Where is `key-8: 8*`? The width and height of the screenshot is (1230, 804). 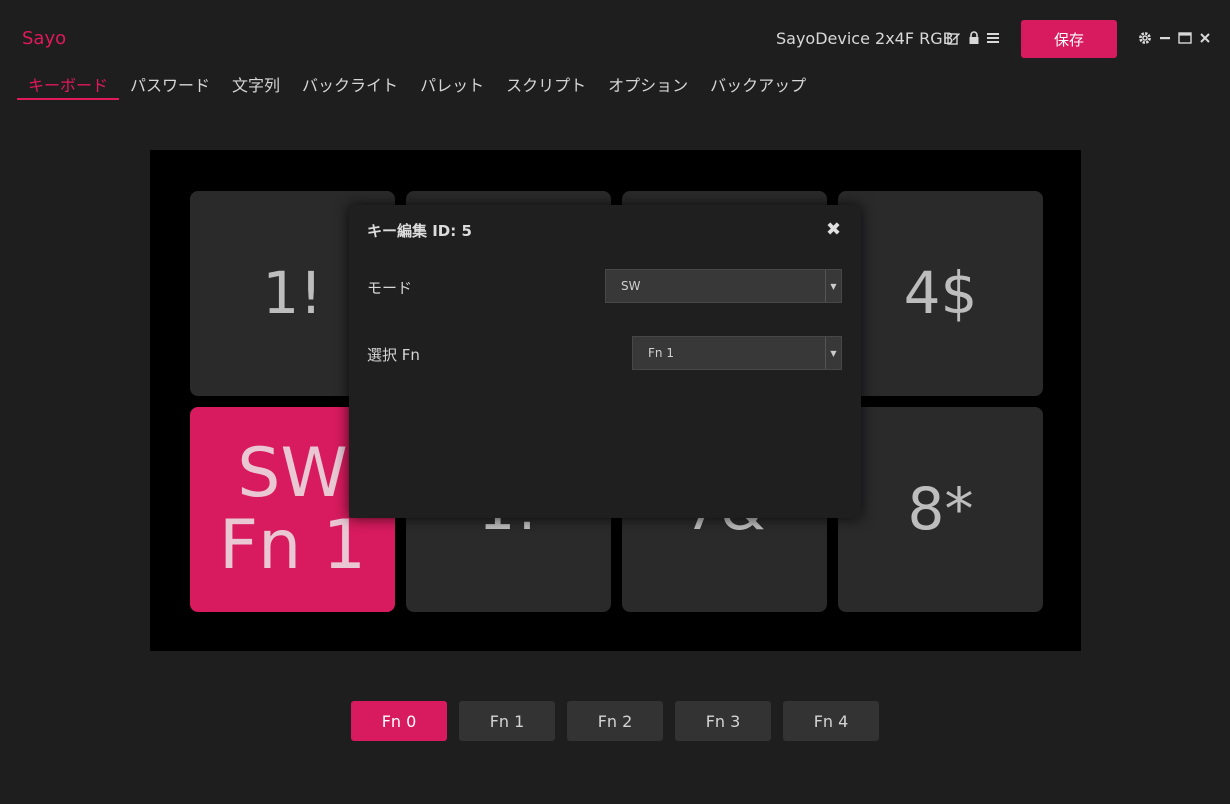
key-8: 8* is located at coordinates (940, 509).